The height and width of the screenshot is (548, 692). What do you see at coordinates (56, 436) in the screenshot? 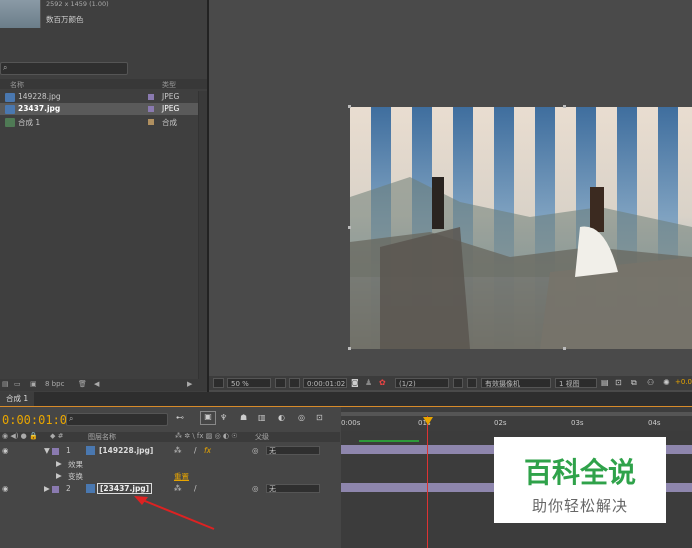
I see `label-header: ◆ #` at bounding box center [56, 436].